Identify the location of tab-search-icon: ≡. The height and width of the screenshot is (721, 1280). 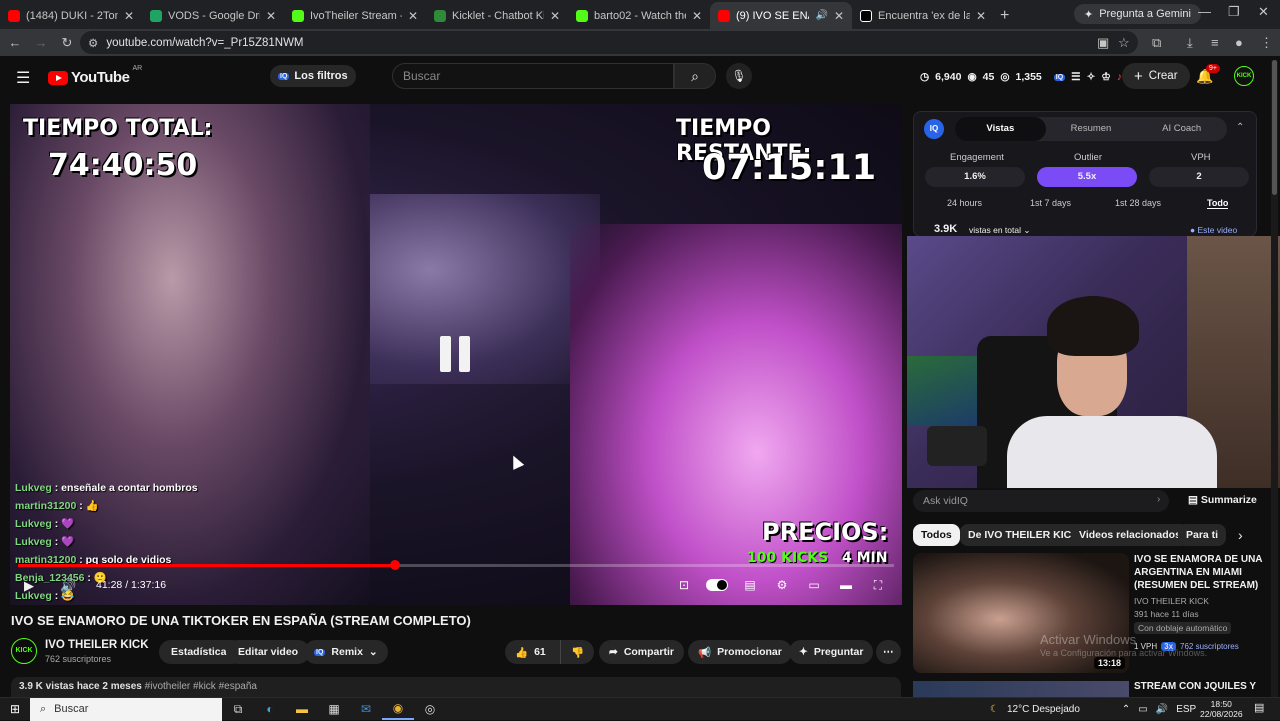
(1215, 42).